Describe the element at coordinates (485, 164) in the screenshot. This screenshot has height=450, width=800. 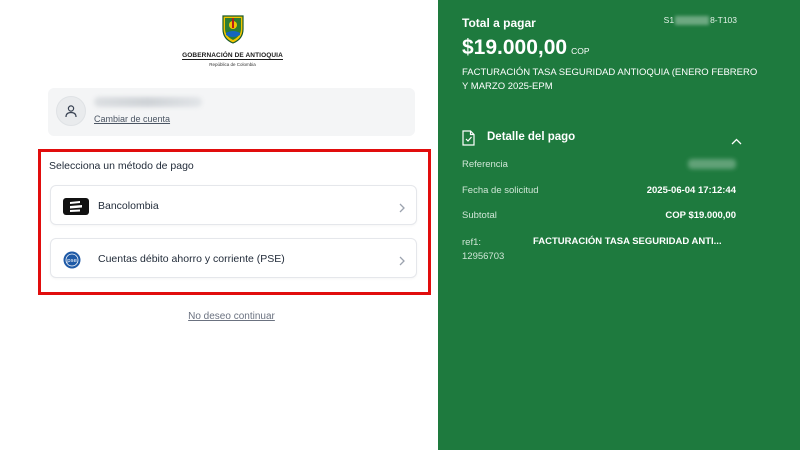
I see `detail-row-label: Referencia` at that location.